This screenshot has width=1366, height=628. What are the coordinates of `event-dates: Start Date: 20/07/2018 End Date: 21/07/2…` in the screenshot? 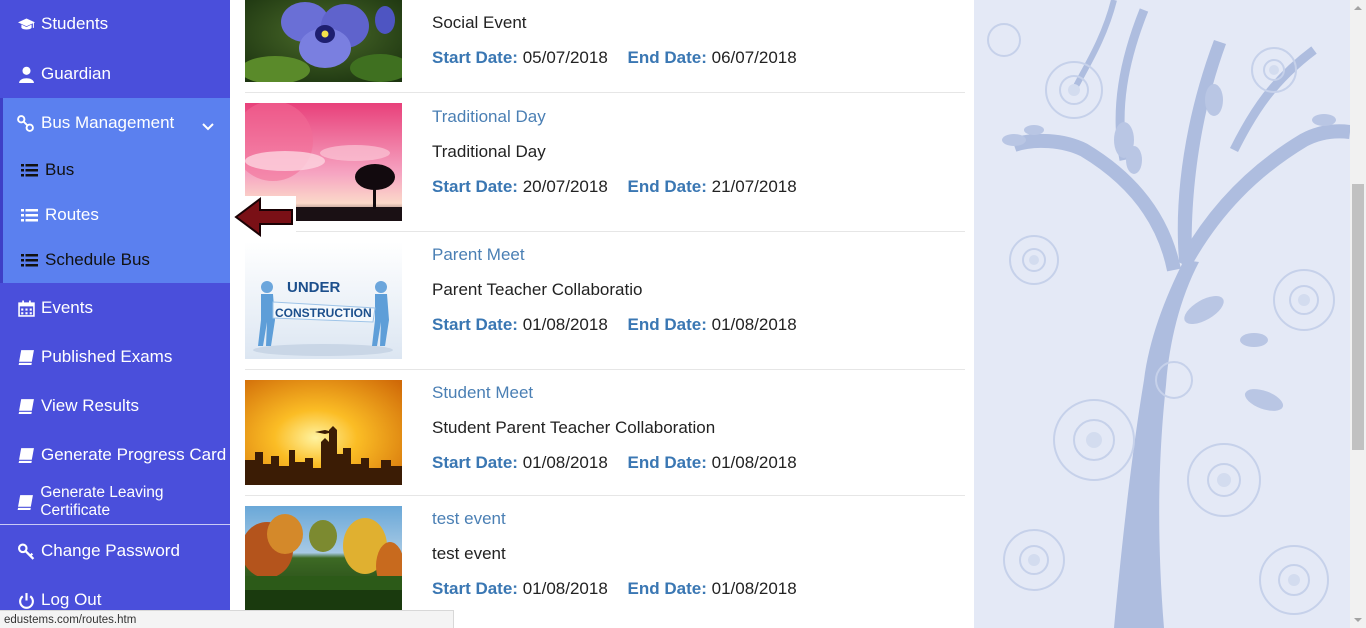 It's located at (614, 187).